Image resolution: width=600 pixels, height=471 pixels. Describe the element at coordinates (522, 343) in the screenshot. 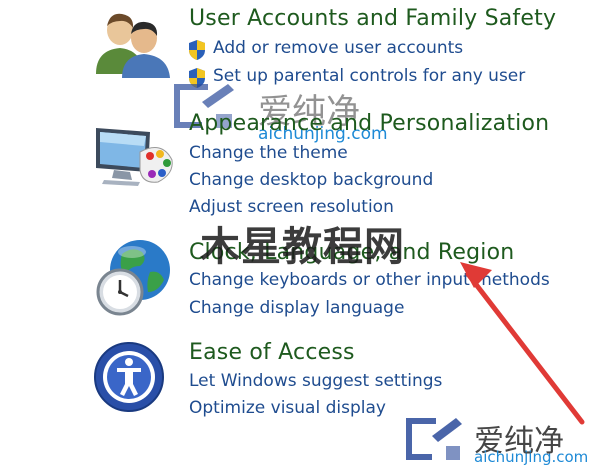

I see `annotation-arrow` at that location.